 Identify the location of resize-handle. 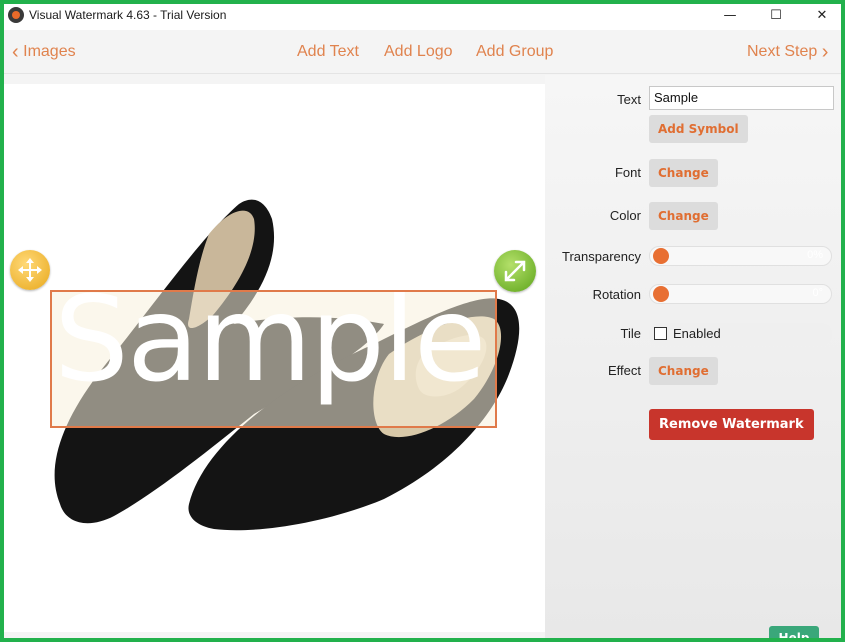
(515, 271).